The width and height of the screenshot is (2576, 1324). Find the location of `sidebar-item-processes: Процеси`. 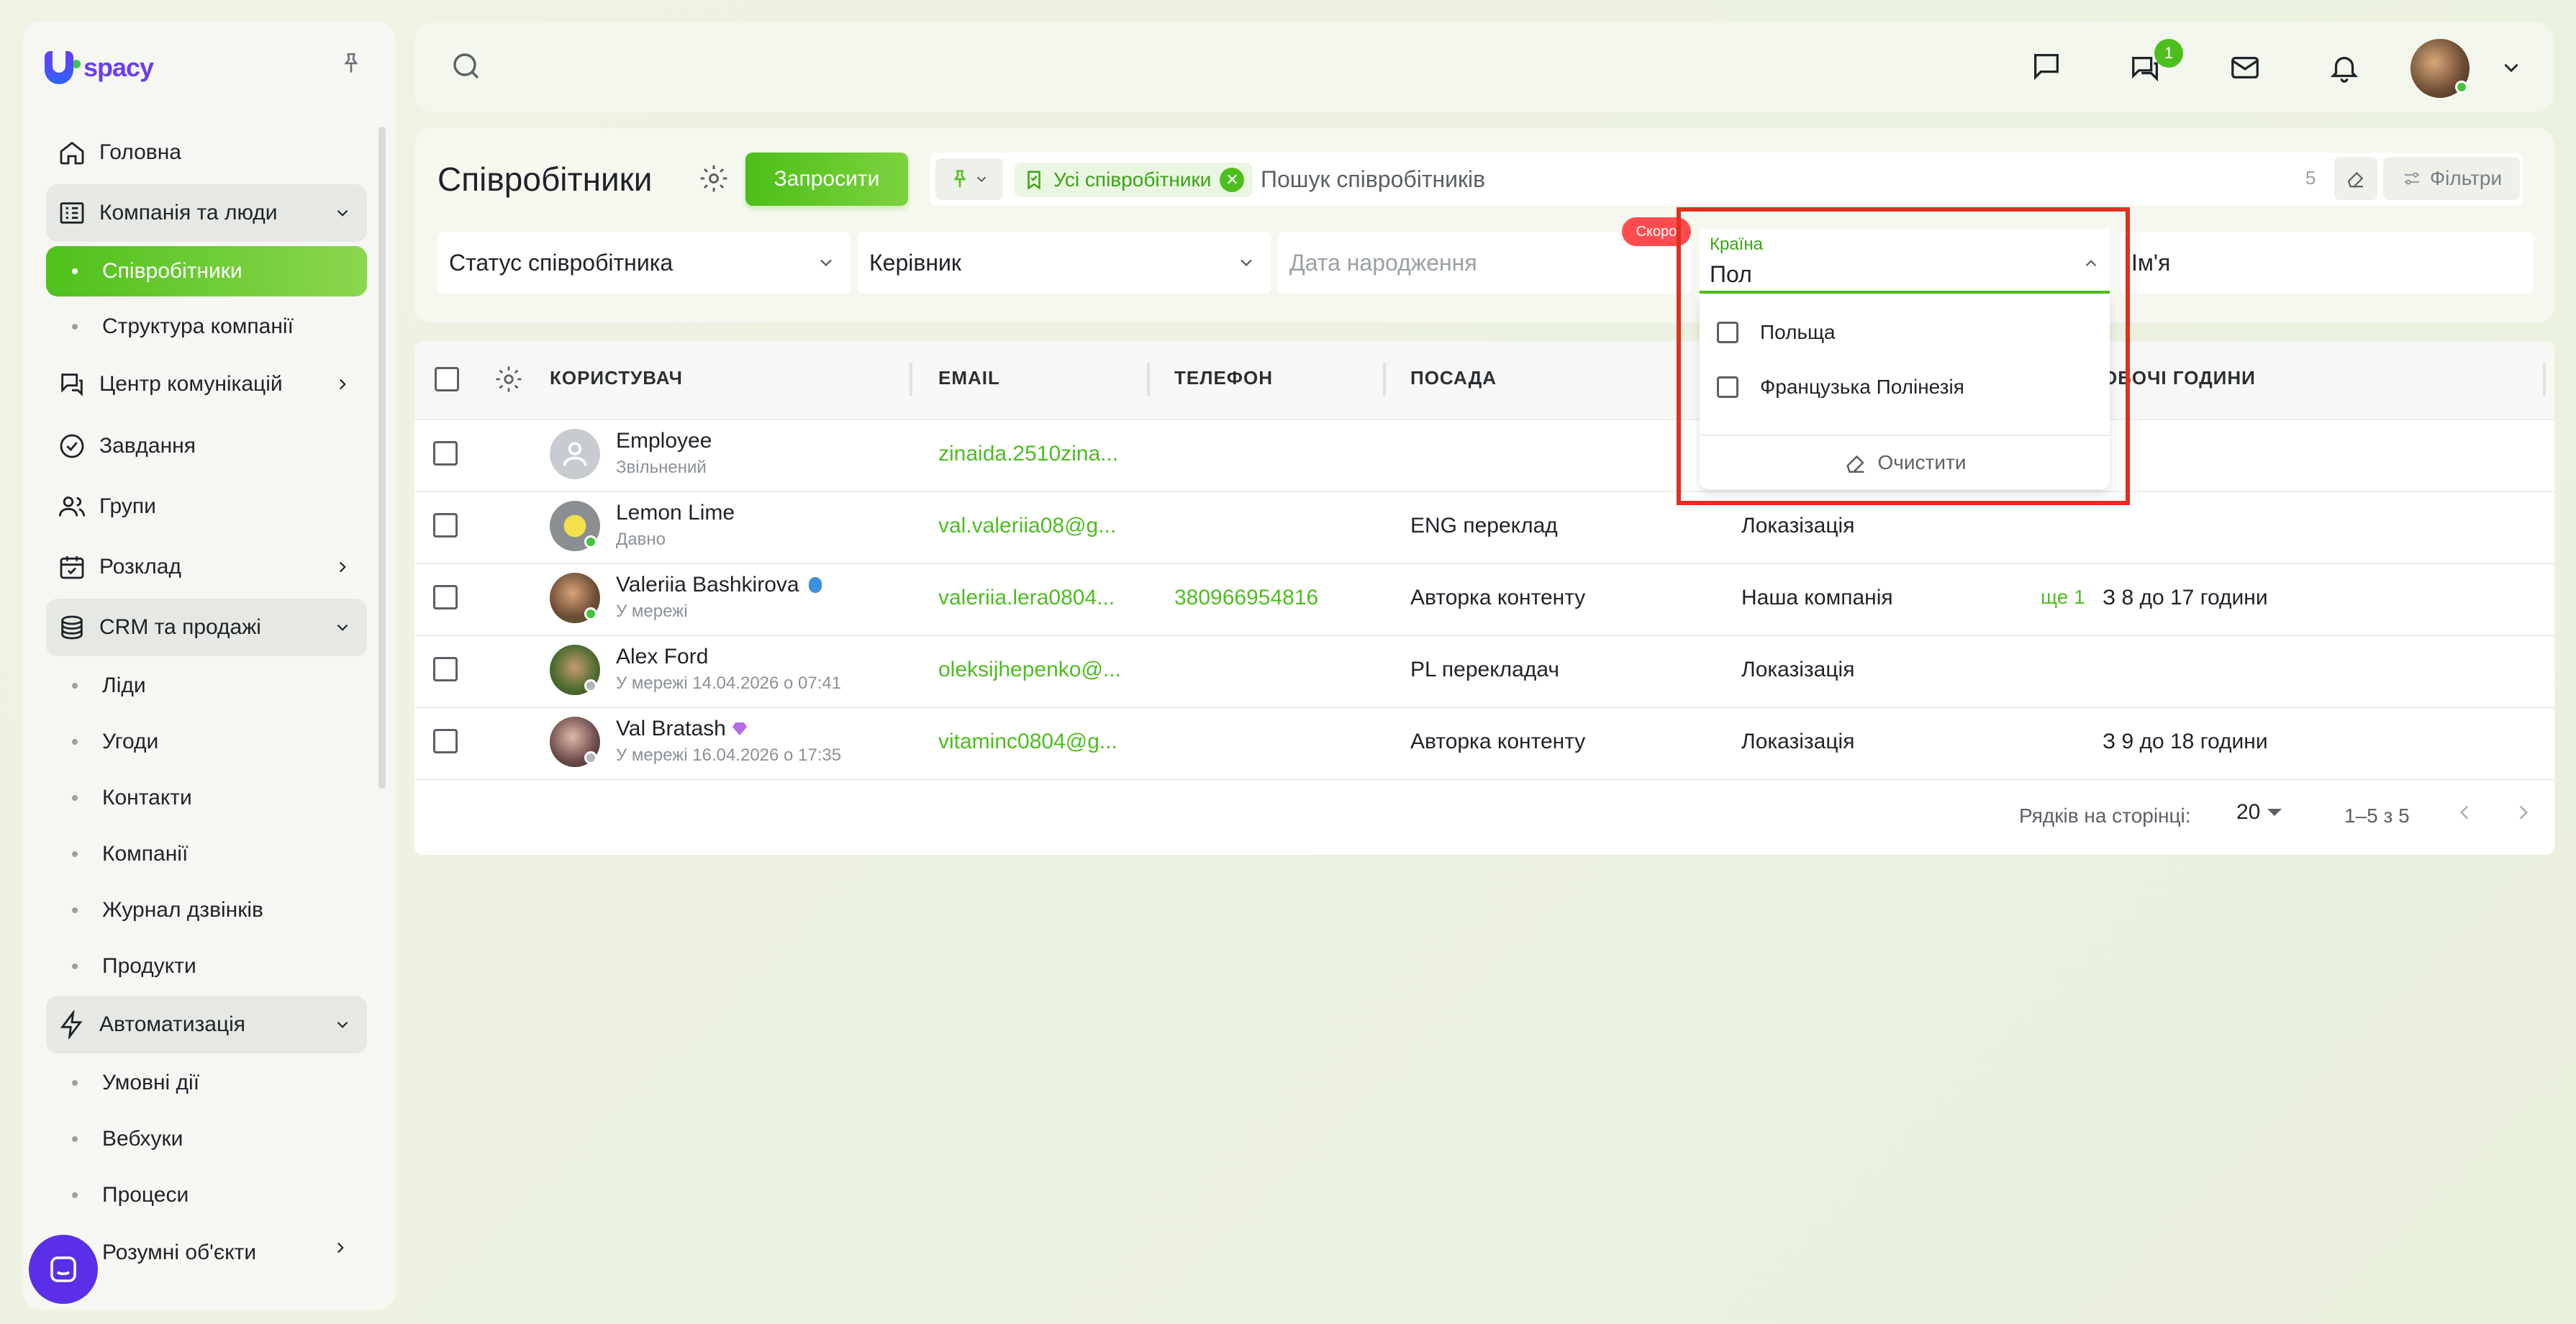

sidebar-item-processes: Процеси is located at coordinates (207, 1195).